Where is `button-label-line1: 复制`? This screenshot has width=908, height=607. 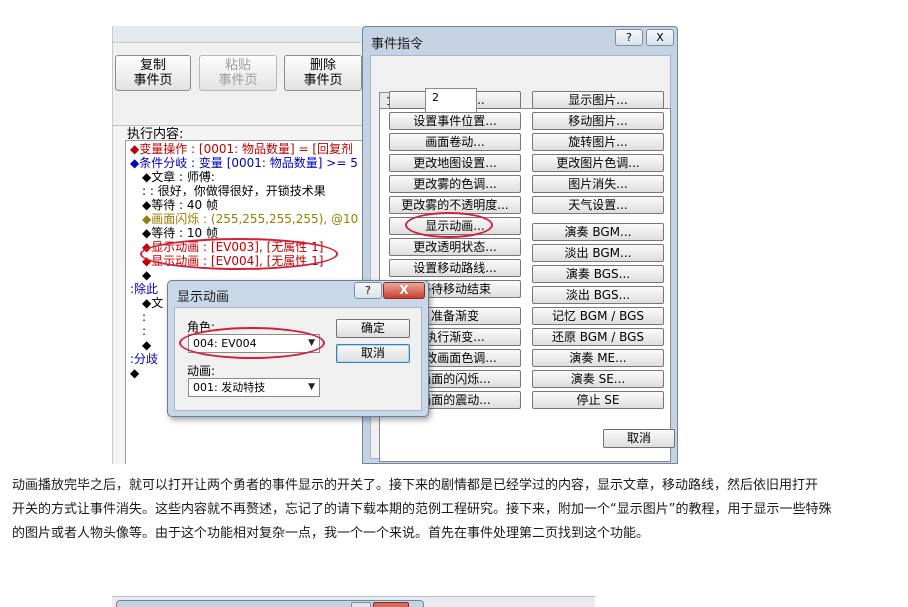 button-label-line1: 复制 is located at coordinates (152, 65).